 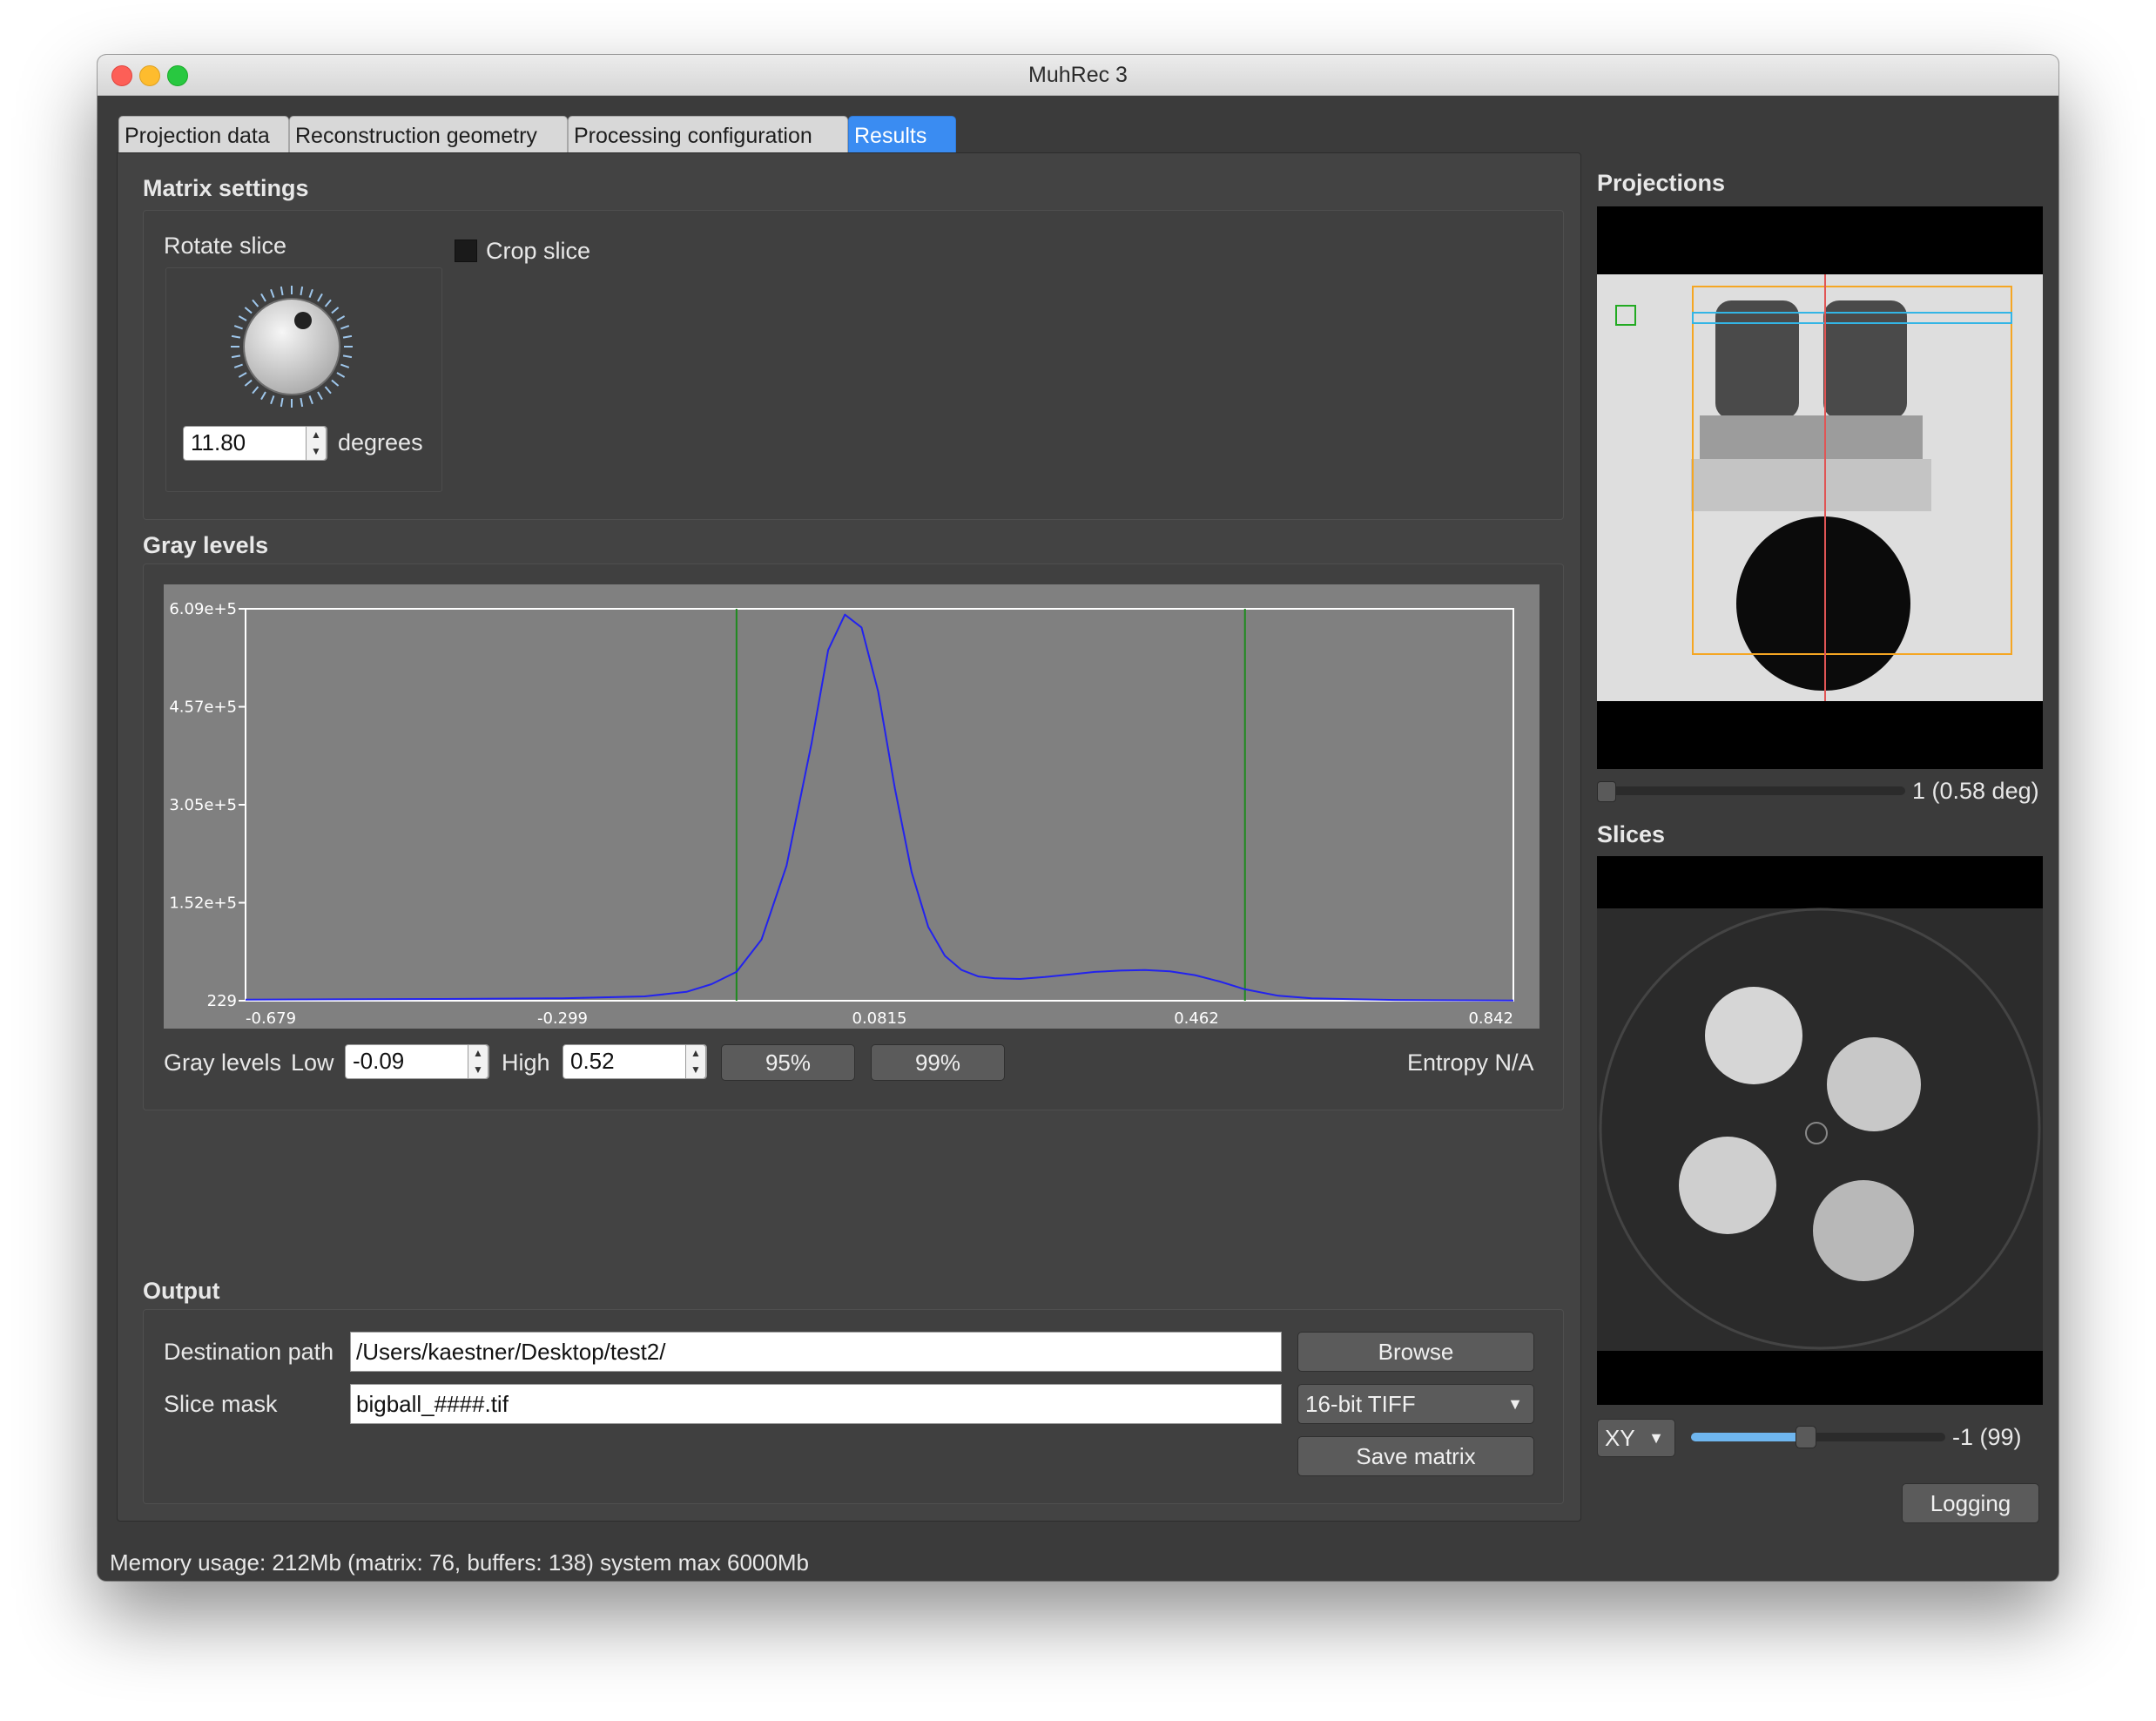 I want to click on rotate-angle-spinbox: ▲▼, so click(x=255, y=443).